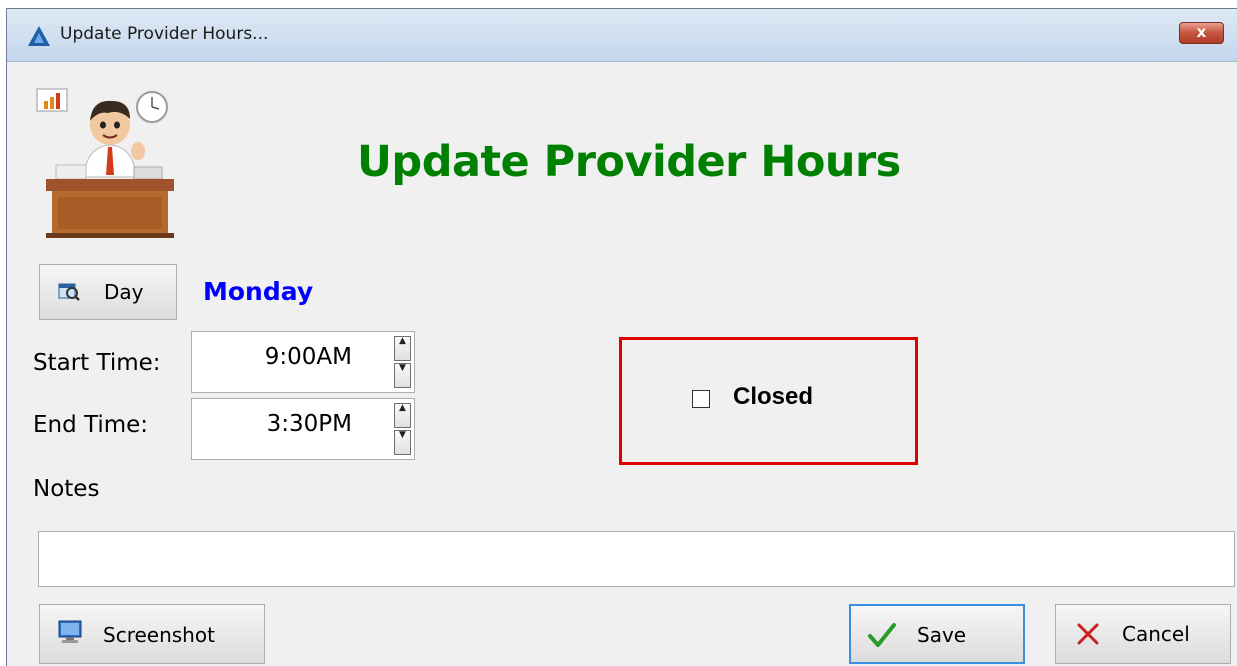 The width and height of the screenshot is (1237, 666). I want to click on day-value: Monday, so click(258, 291).